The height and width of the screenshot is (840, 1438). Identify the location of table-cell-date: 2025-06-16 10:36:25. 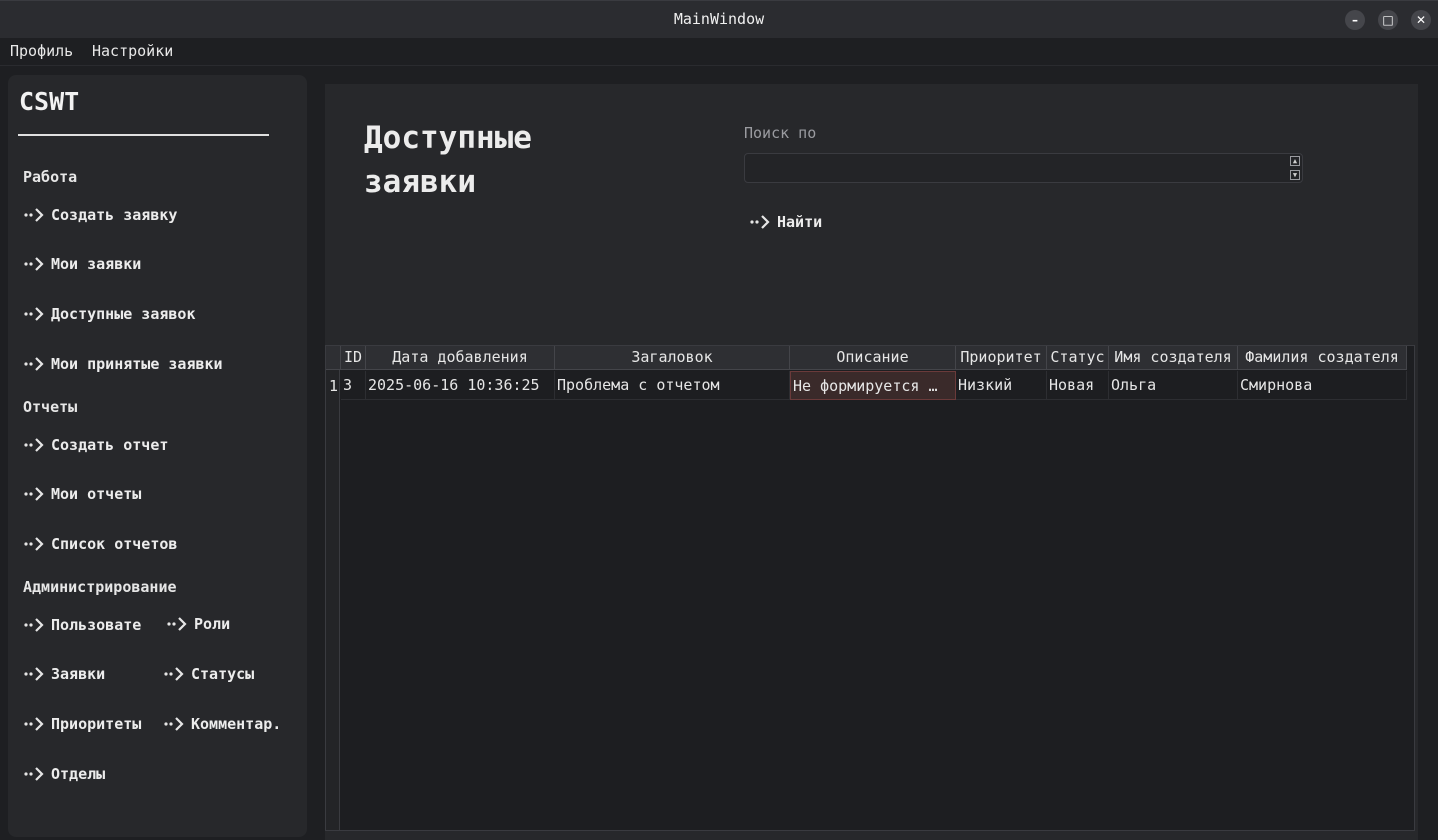
(460, 385).